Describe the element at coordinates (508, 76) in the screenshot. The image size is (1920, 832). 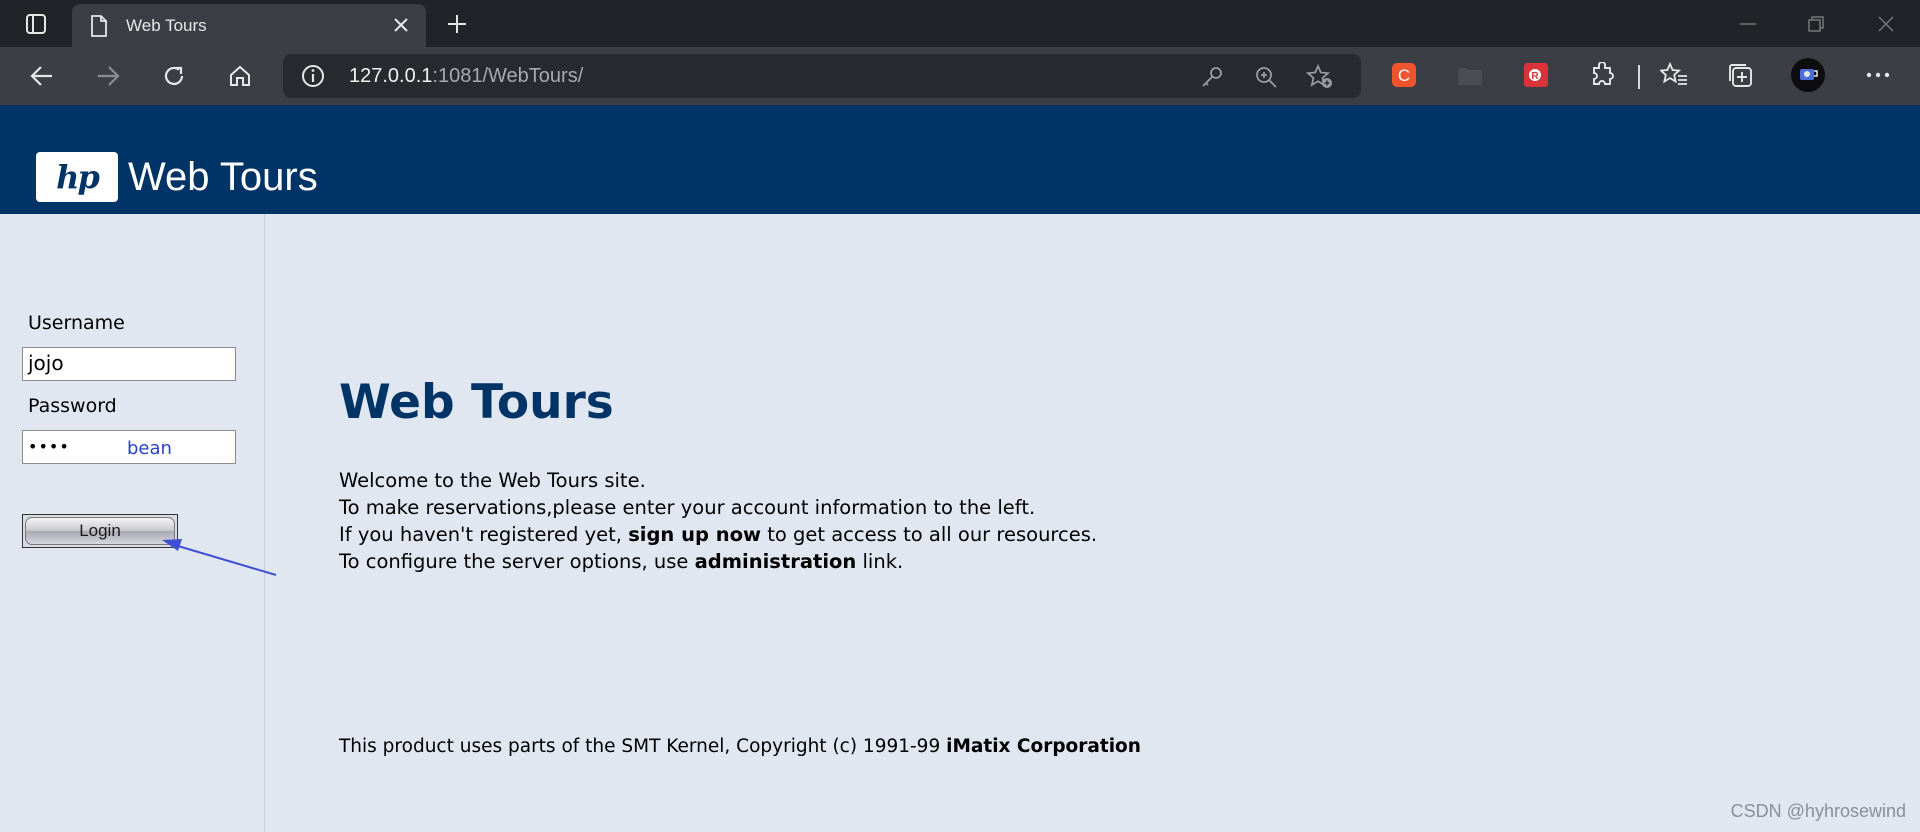
I see `url-path: :1081/WebTours/` at that location.